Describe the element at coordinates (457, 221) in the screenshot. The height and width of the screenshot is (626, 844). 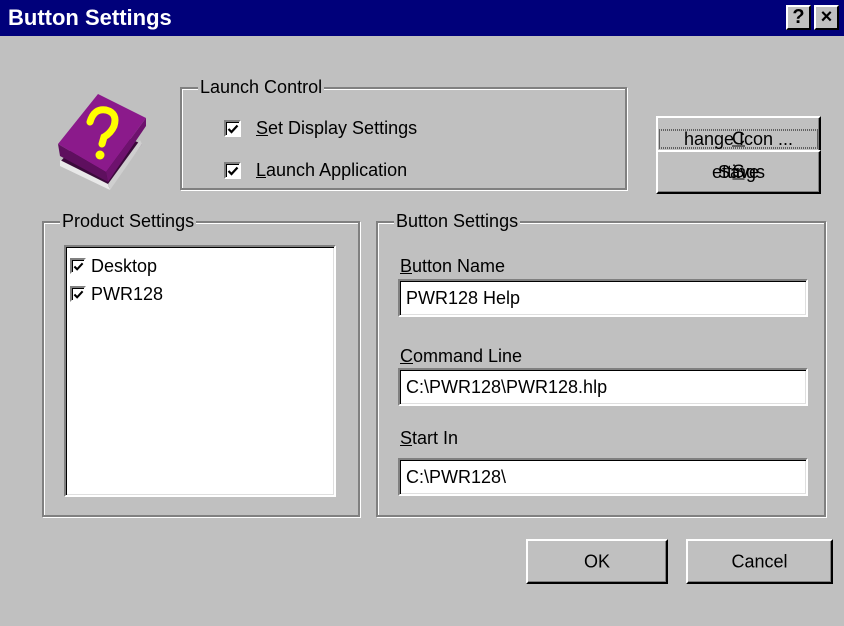
I see `button-settings-title: Button Settings` at that location.